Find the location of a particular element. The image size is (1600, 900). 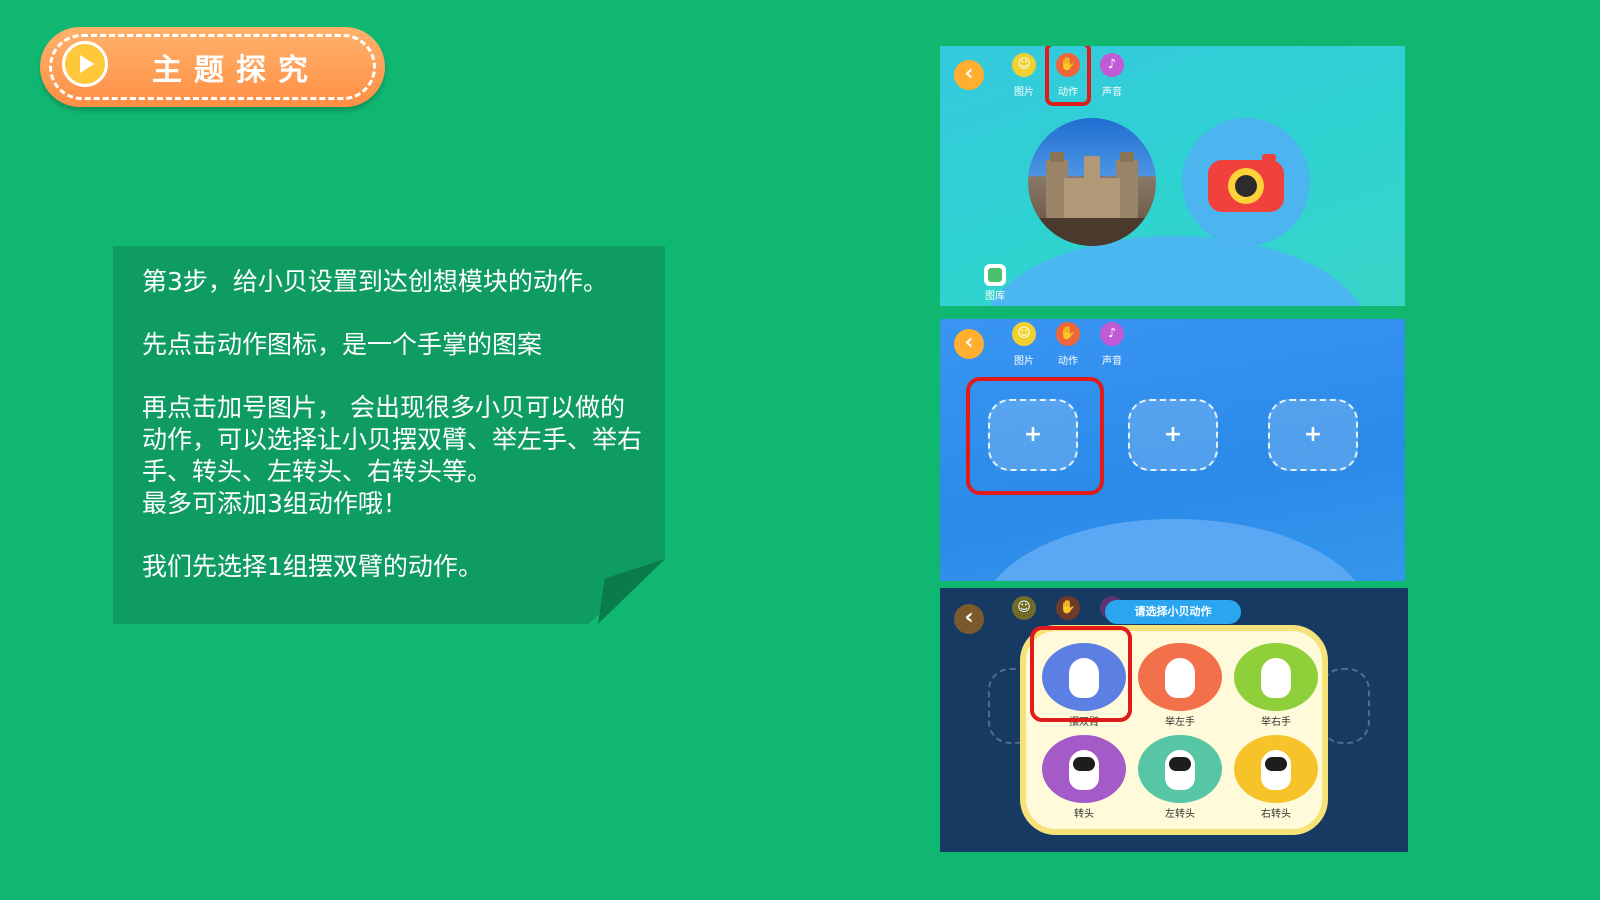

action-raise-left-hand is located at coordinates (1180, 677).